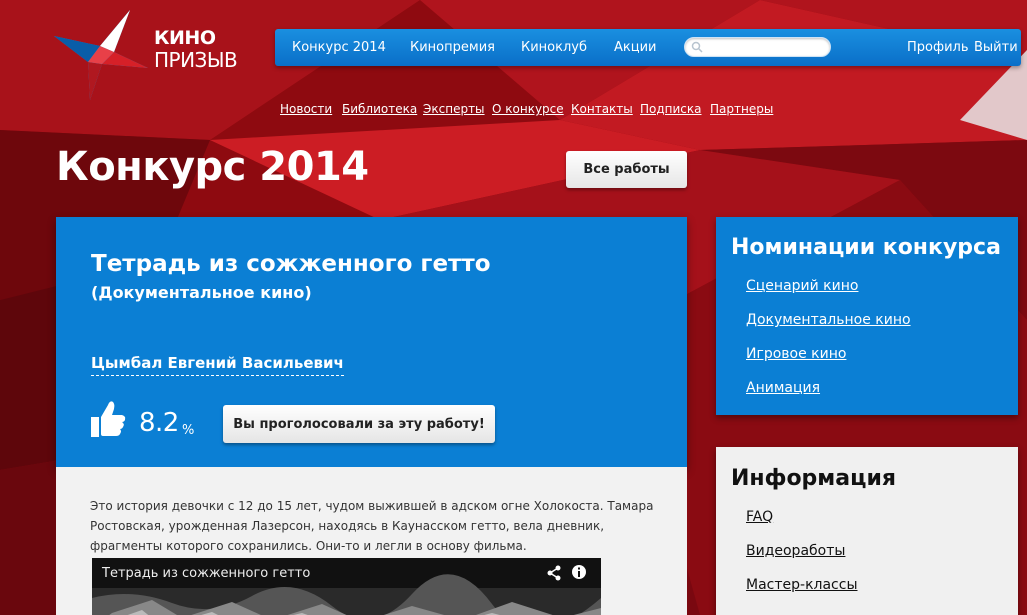 The image size is (1027, 615). I want to click on subnav-contacts: Контакты, so click(602, 109).